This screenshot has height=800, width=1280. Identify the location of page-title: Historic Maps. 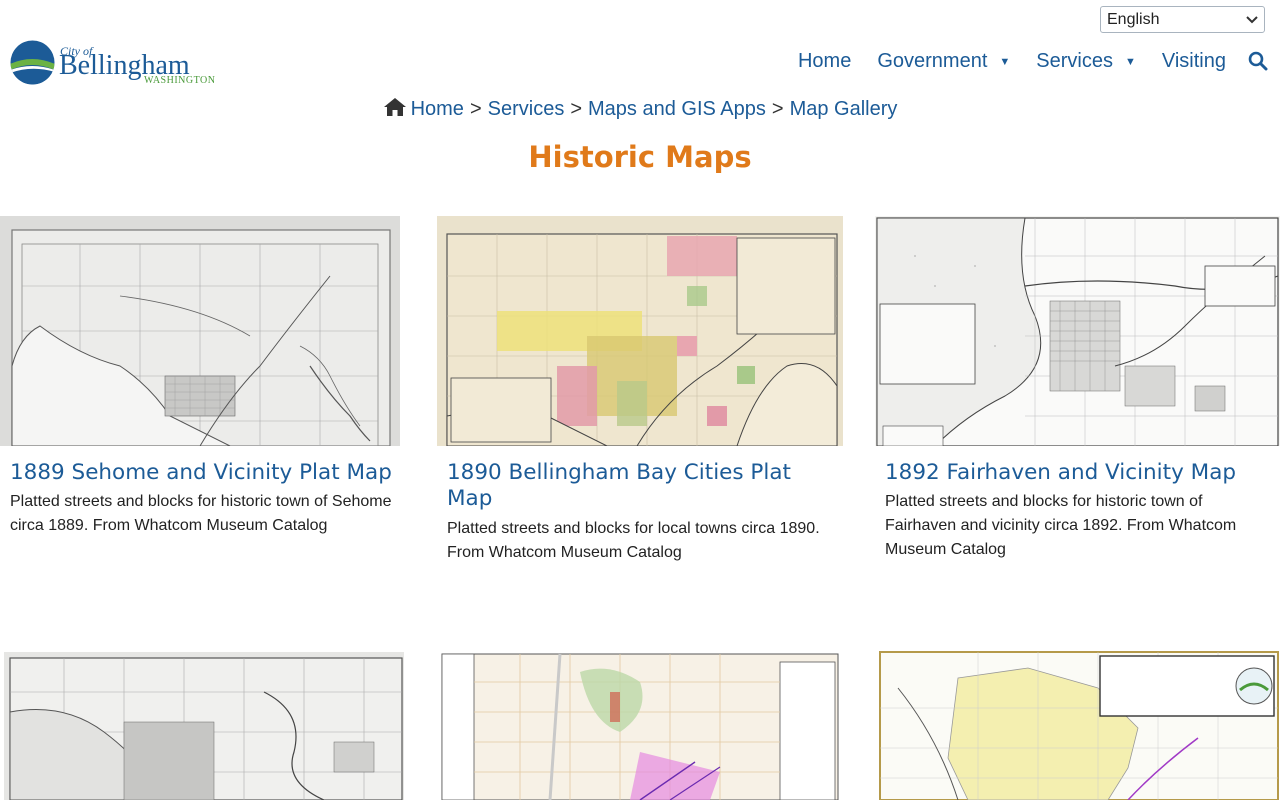
(640, 157).